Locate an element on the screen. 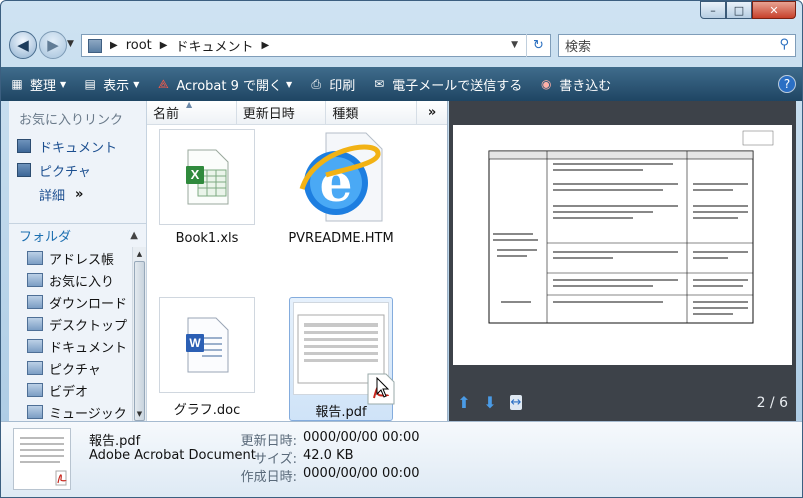  column-headers: ▲ 名前 更新日時 種類 » is located at coordinates (297, 112).